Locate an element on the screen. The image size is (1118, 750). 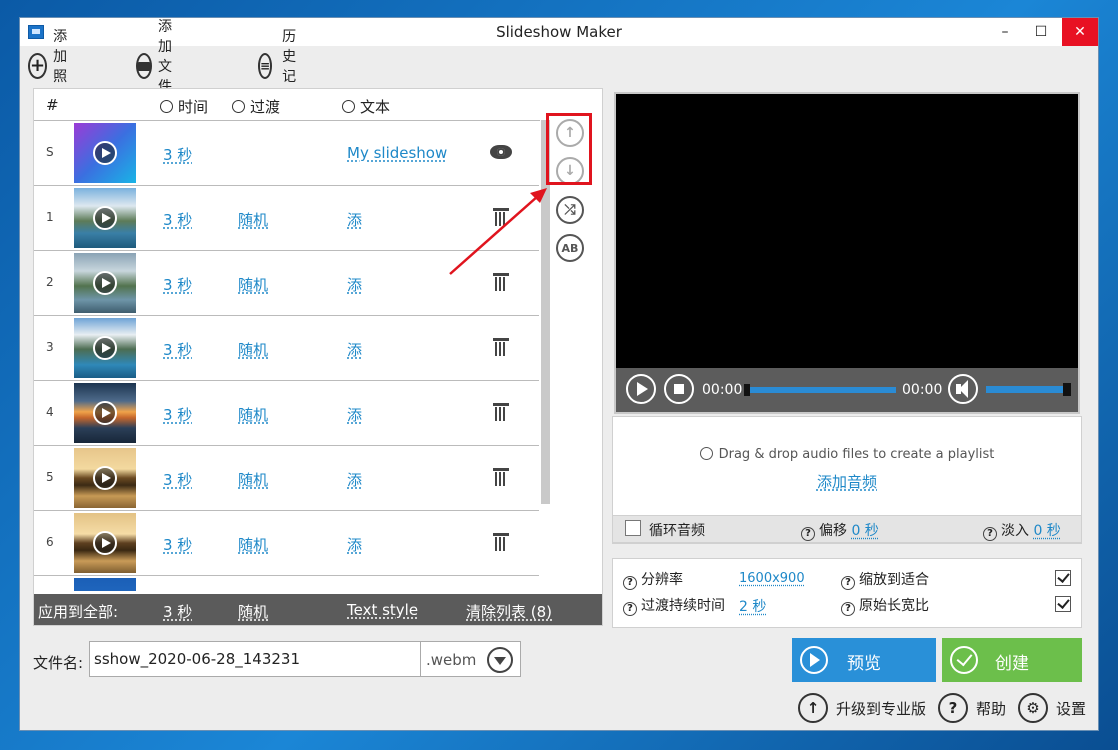
header-time-label: 时间 is located at coordinates (193, 107).